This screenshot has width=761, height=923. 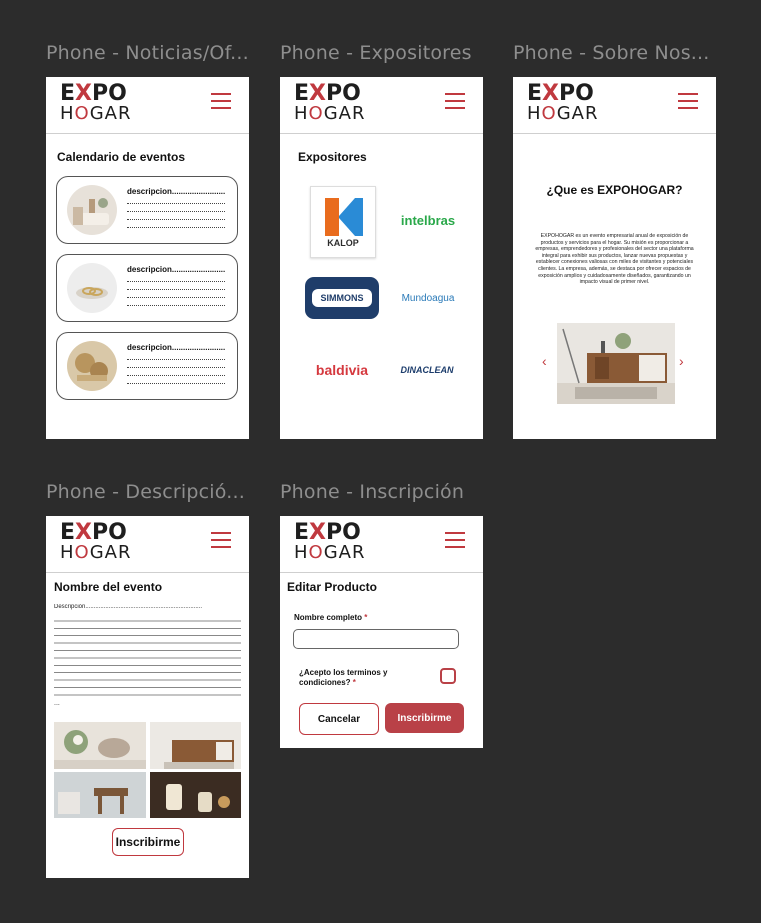 I want to click on form-title: Editar Producto, so click(x=332, y=587).